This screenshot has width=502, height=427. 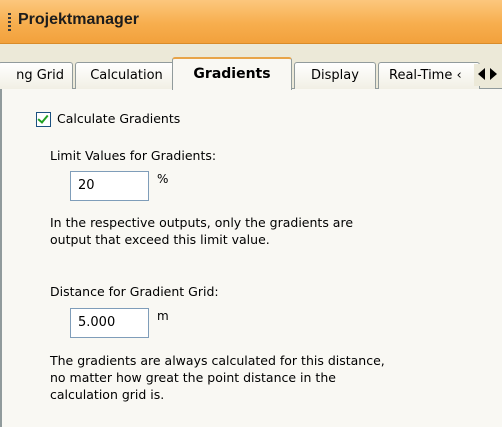 What do you see at coordinates (107, 394) in the screenshot?
I see `distance-help-line: calculation grid is.` at bounding box center [107, 394].